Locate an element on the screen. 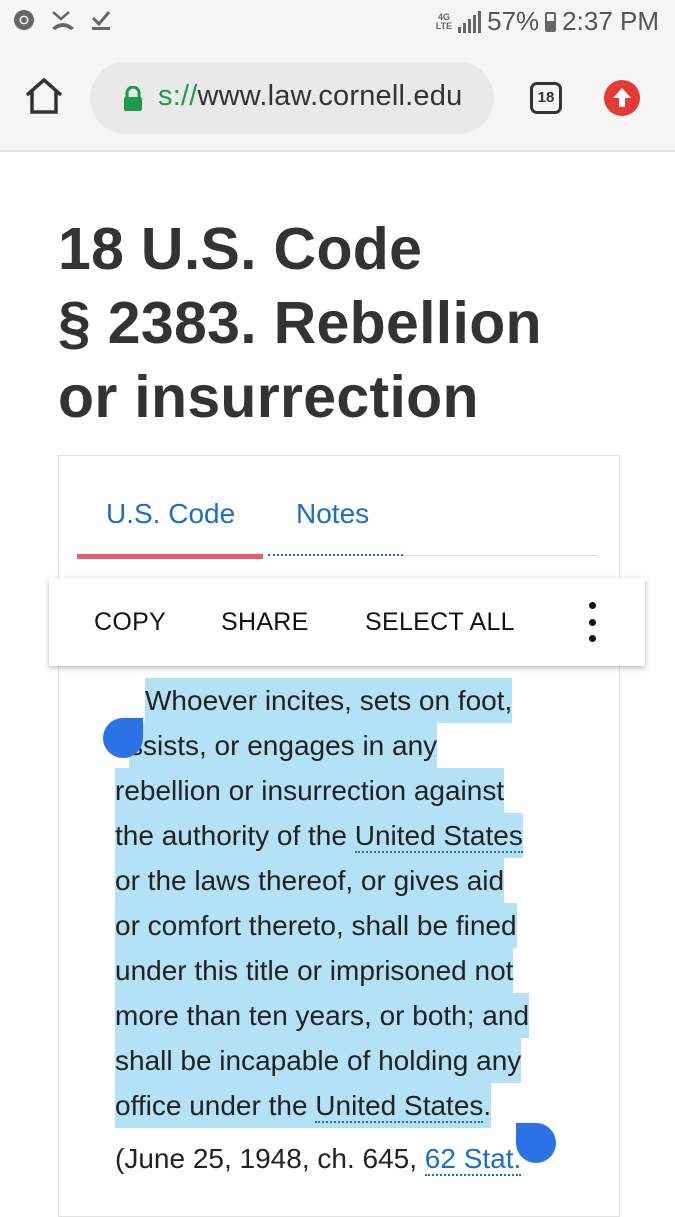  text-selection-menu: COPY SHARE SELECT ALL is located at coordinates (347, 622).